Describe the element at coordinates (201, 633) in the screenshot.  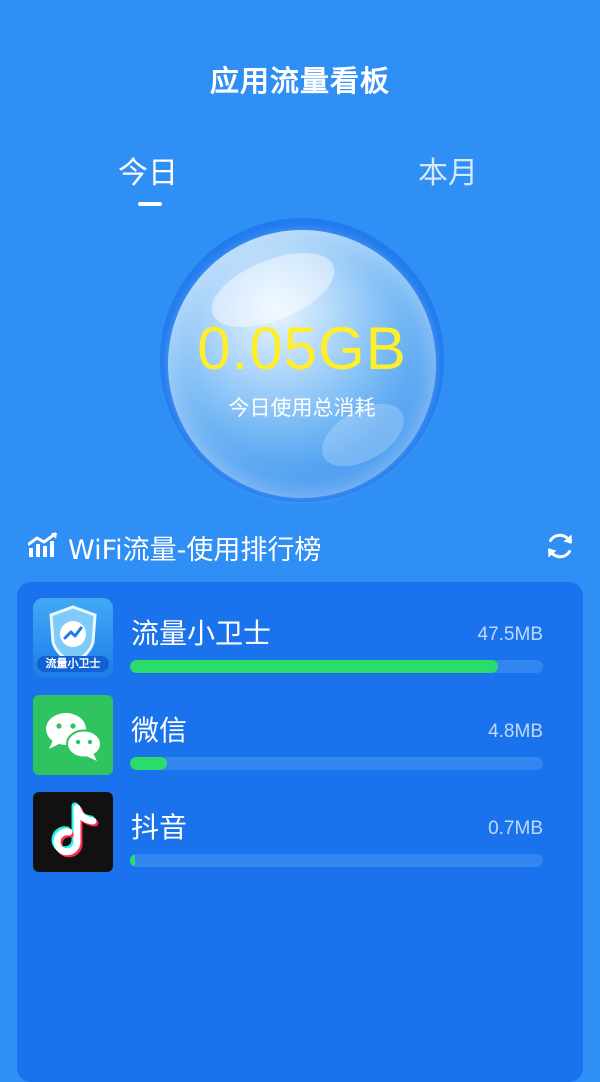
I see `app-name: 流量小卫士` at that location.